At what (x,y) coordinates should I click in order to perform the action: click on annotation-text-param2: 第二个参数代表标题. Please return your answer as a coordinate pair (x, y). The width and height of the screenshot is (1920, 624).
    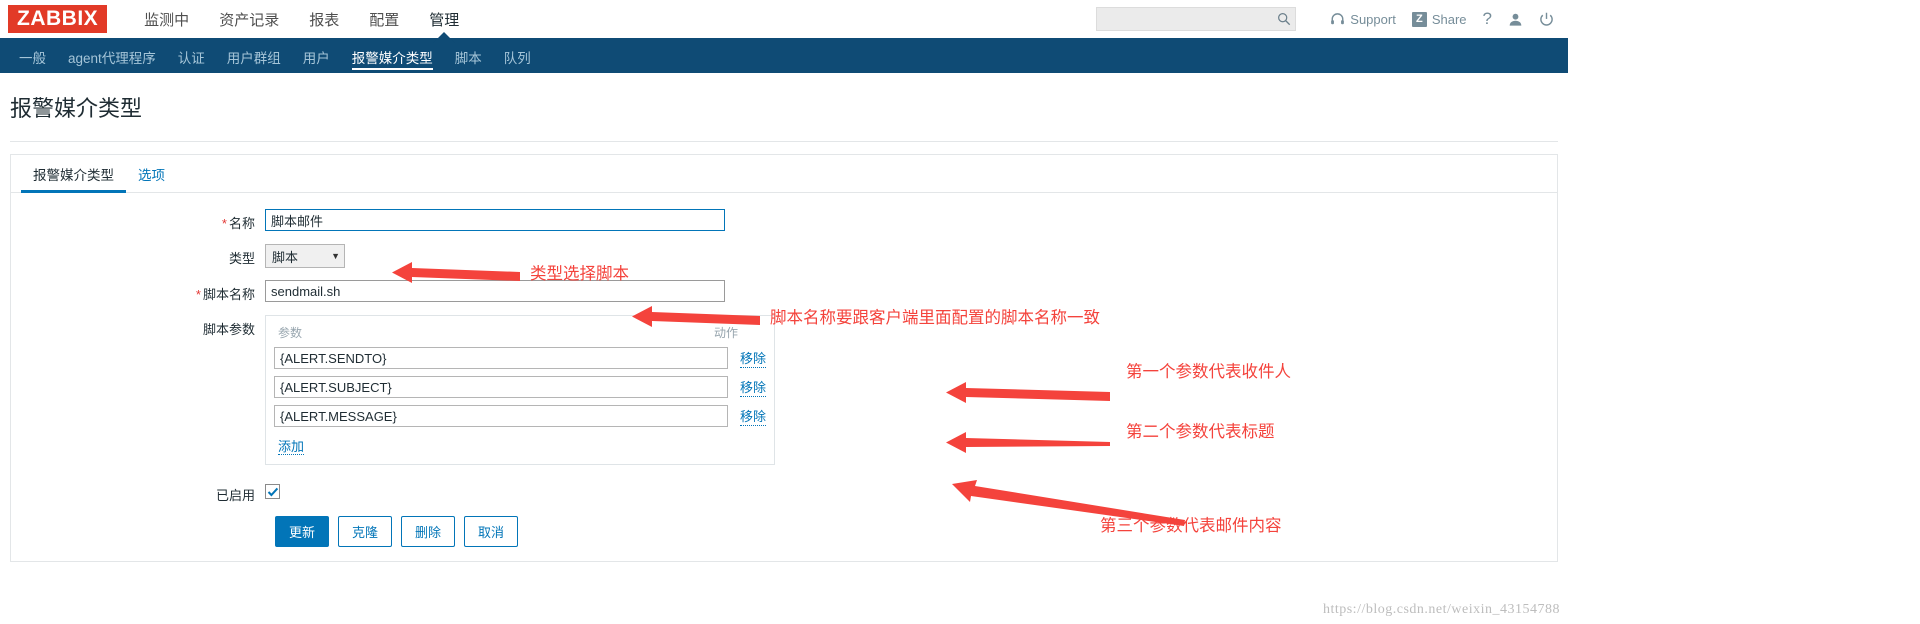
    Looking at the image, I should click on (1200, 431).